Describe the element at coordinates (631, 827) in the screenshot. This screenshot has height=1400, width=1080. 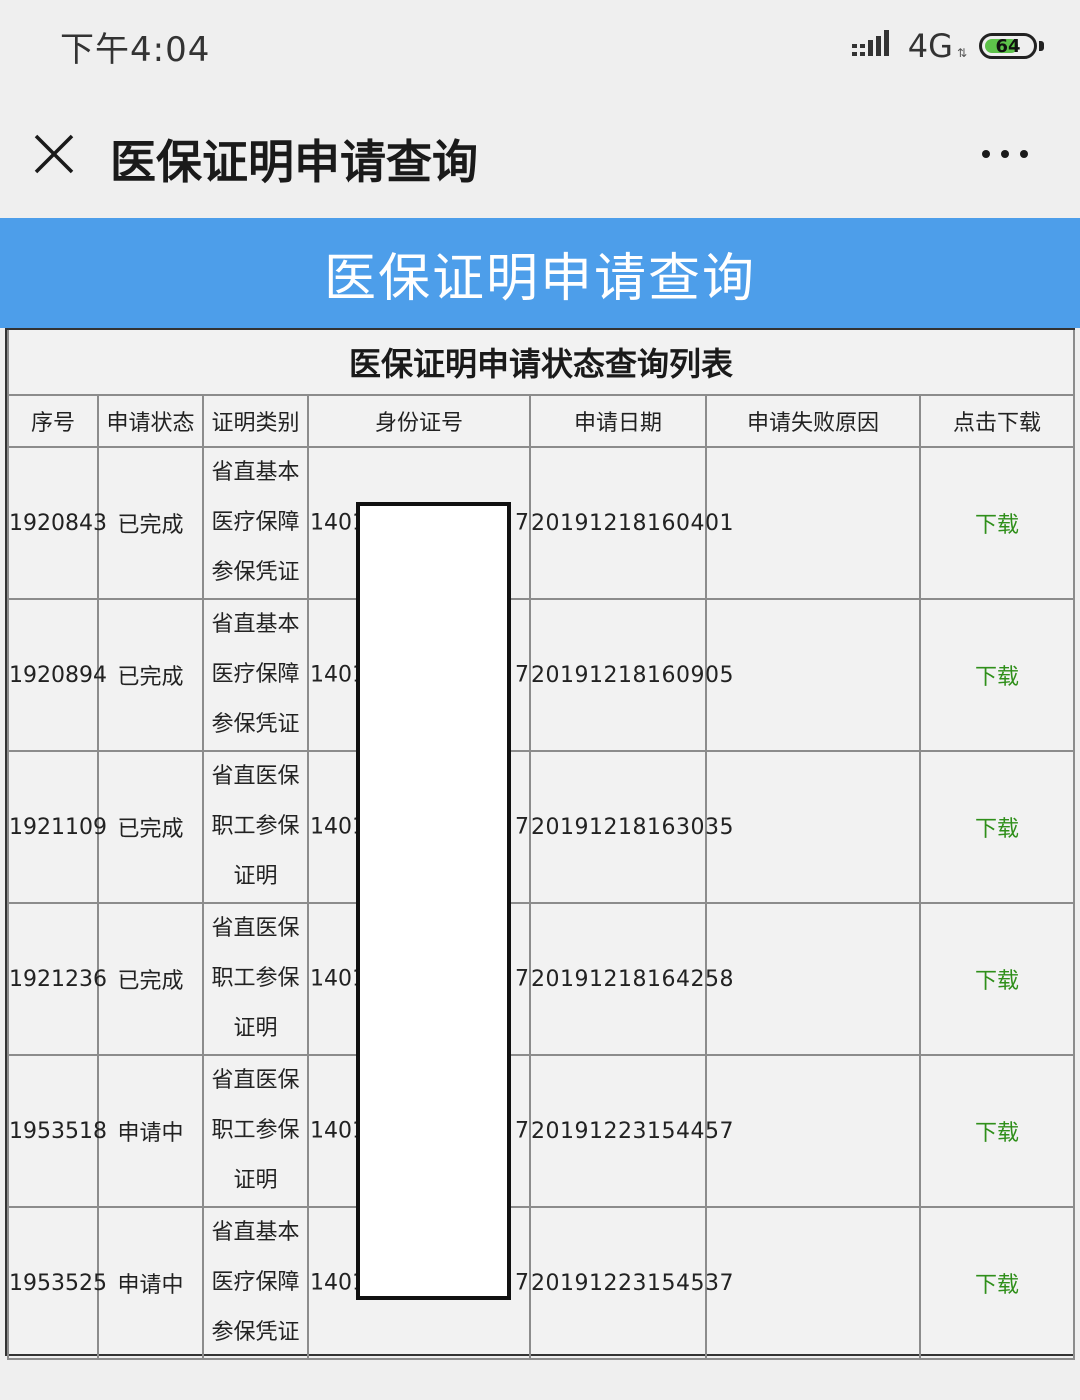
I see `cell-date: 20191218163035` at that location.